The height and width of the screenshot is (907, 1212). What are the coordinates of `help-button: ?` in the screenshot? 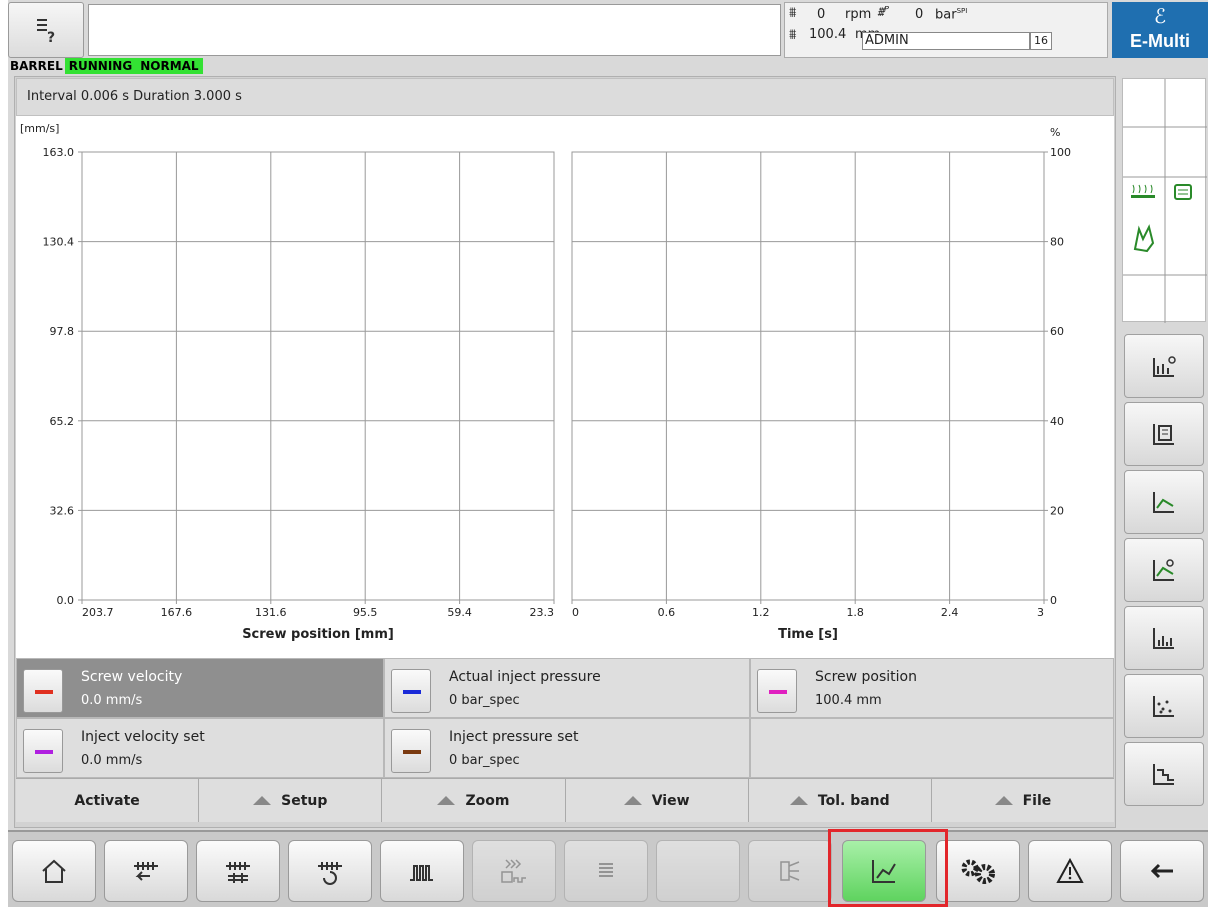 It's located at (46, 30).